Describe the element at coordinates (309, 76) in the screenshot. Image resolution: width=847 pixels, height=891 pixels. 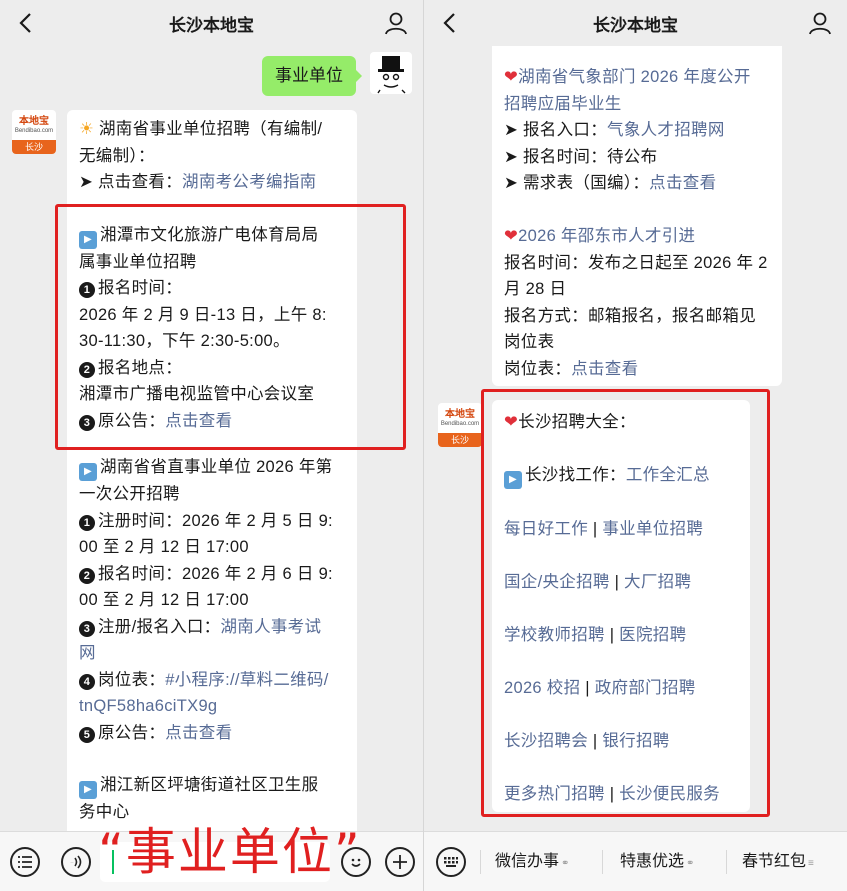
I see `user-message-bubble: 事业单位` at that location.